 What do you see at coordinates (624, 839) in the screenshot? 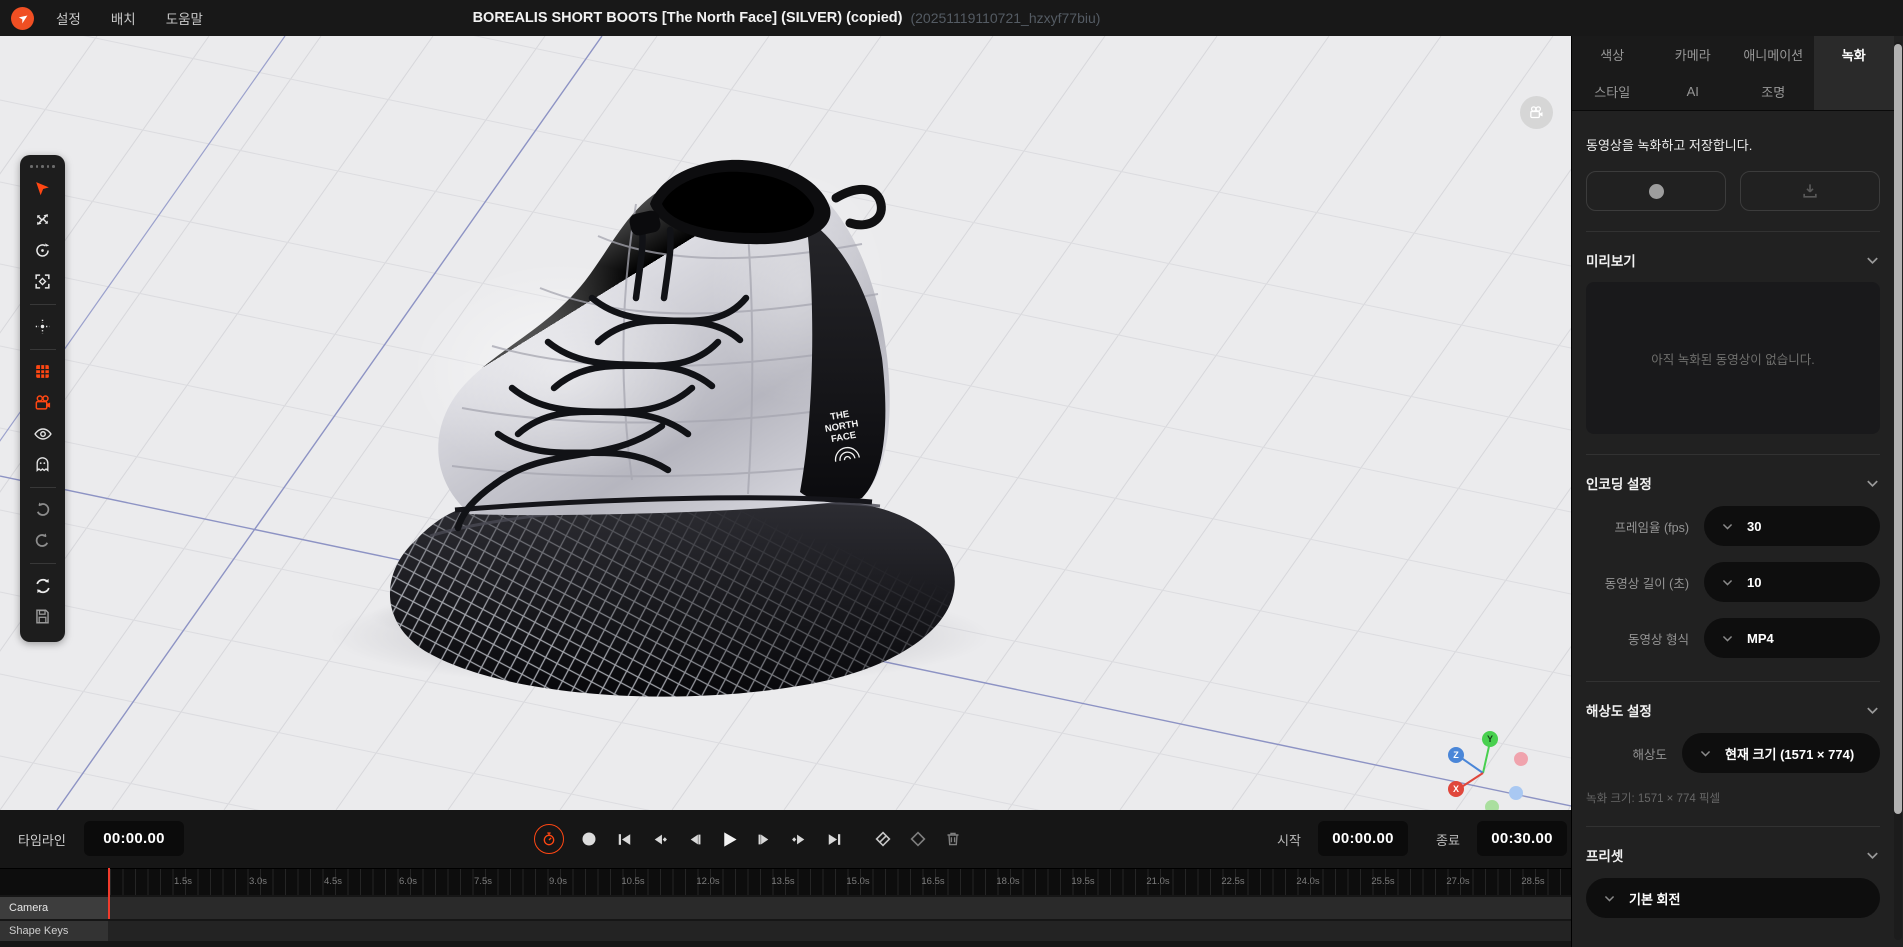
I see `skip-to-start-button` at bounding box center [624, 839].